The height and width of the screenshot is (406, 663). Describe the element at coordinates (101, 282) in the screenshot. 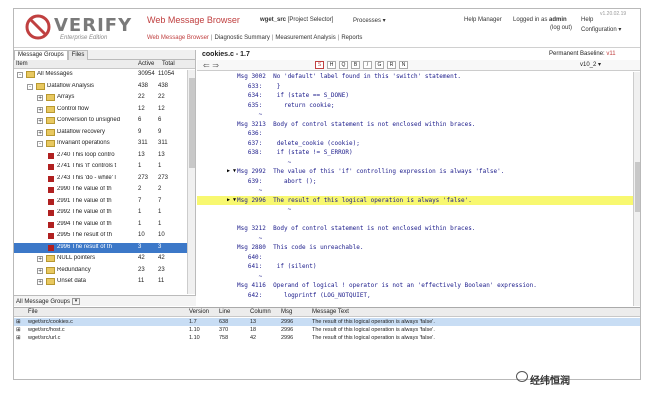

I see `tree-row: + Unset data 11 11` at that location.